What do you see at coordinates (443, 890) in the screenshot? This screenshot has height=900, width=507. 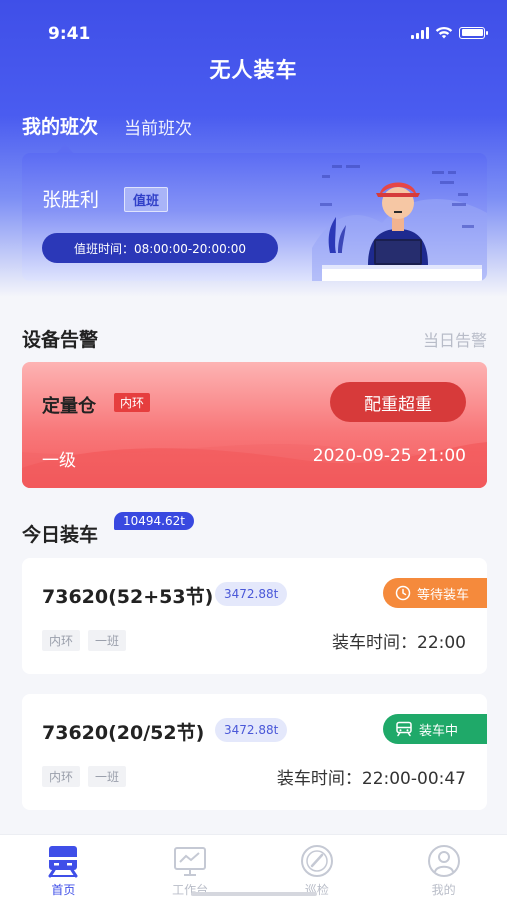 I see `nav-label: 我的` at bounding box center [443, 890].